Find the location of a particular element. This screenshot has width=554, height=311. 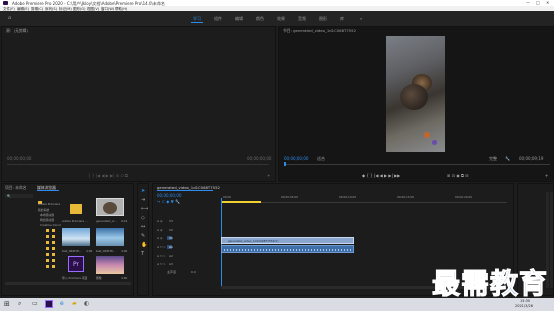

tree-item: 本地驱动器 is located at coordinates (47, 215).